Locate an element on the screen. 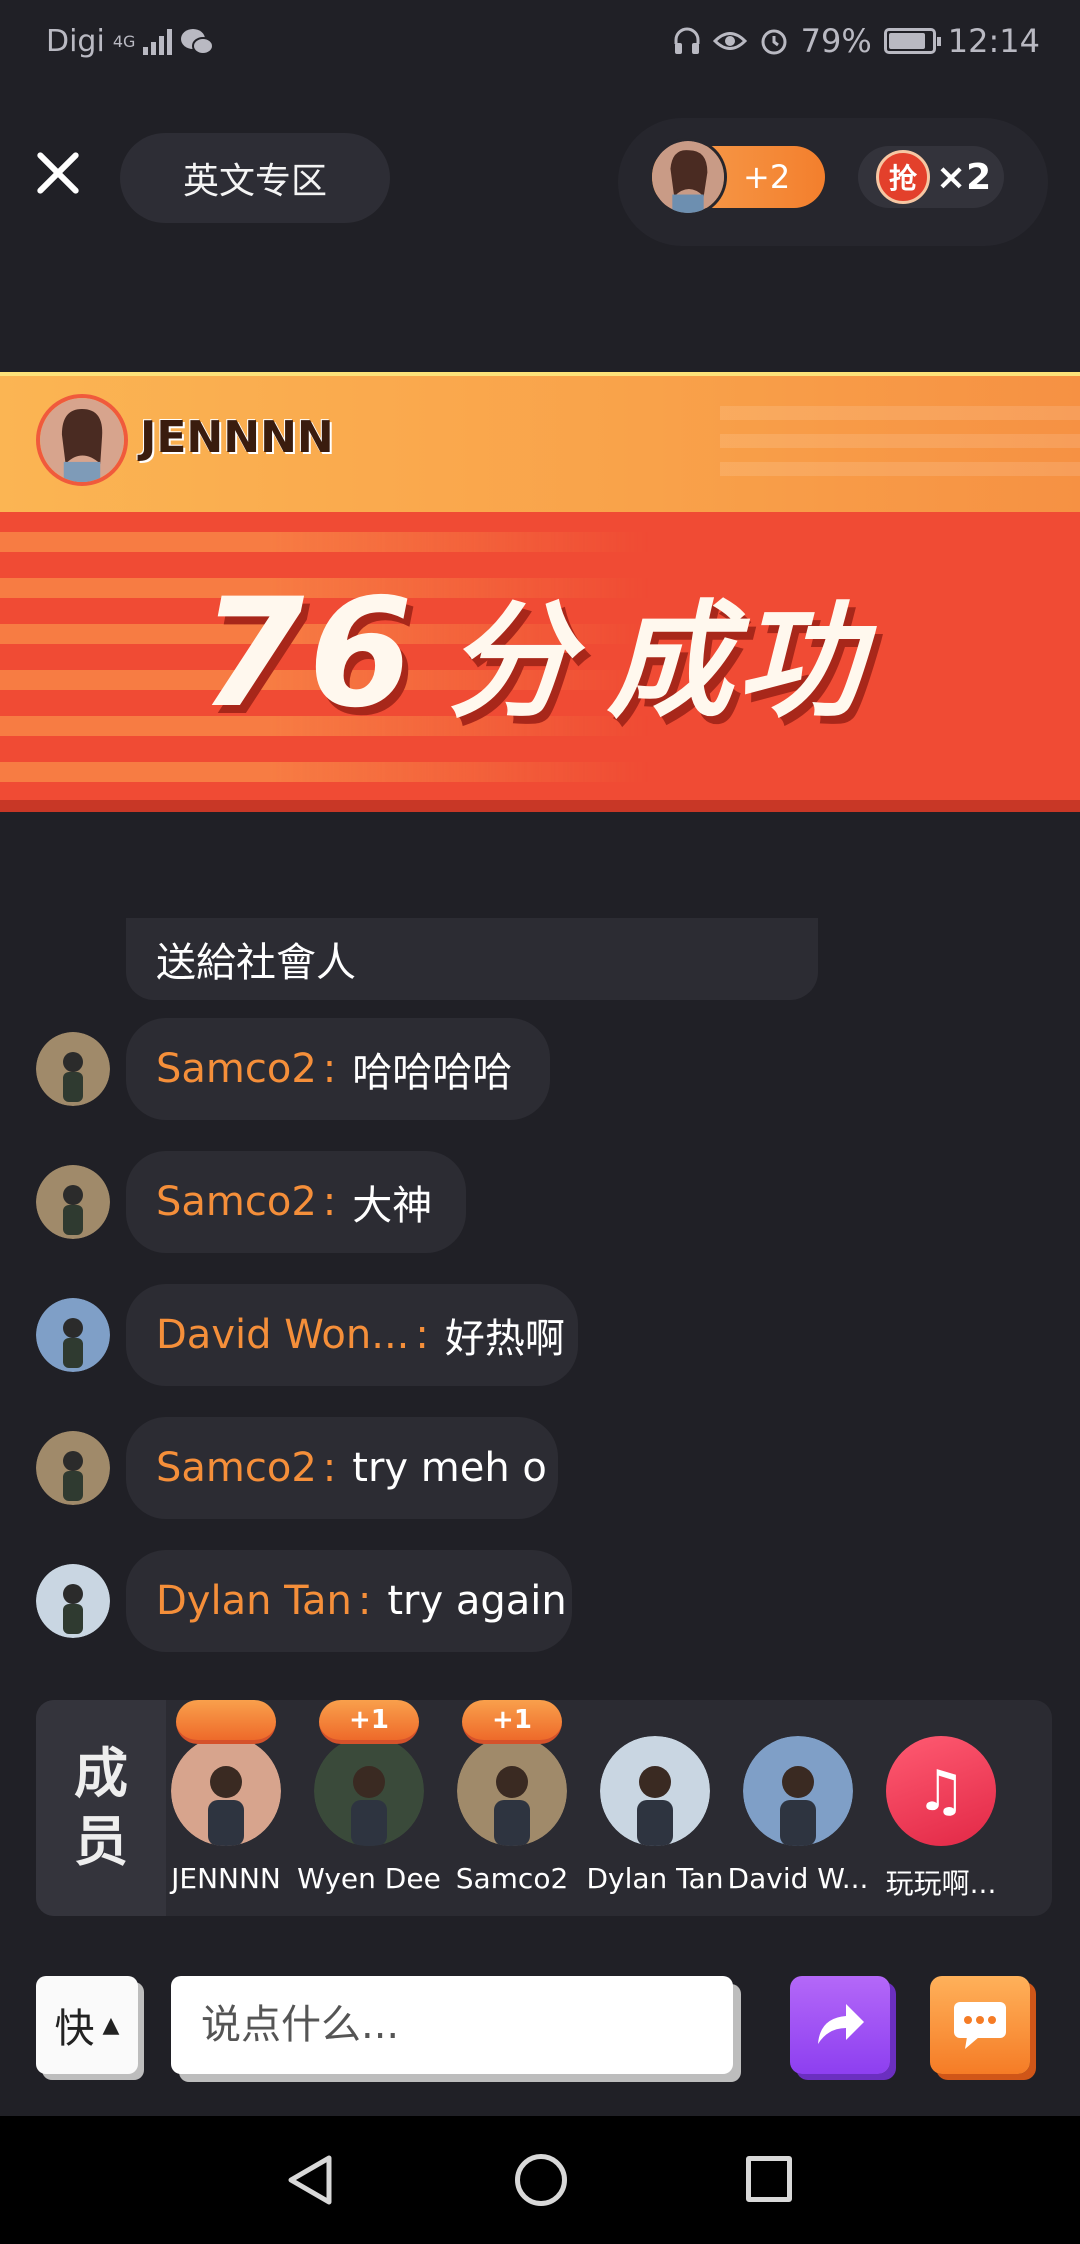  home-icon is located at coordinates (541, 2180).